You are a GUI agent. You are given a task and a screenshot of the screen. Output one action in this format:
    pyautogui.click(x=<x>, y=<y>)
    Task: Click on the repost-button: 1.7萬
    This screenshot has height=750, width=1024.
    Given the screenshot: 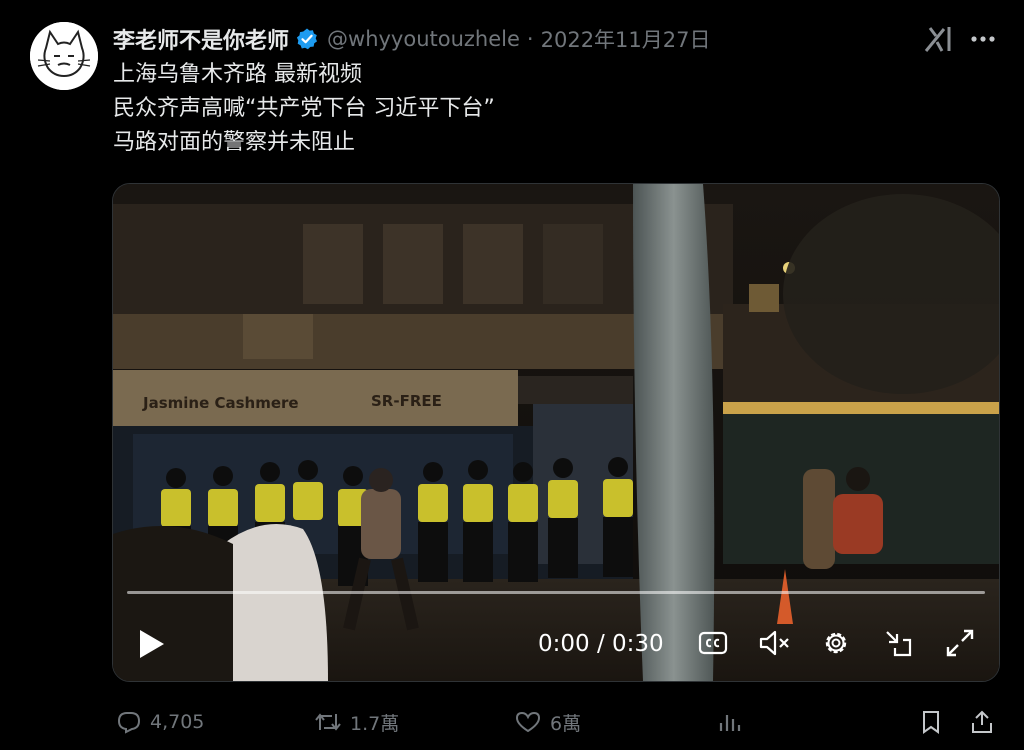 What is the action you would take?
    pyautogui.click(x=356, y=722)
    